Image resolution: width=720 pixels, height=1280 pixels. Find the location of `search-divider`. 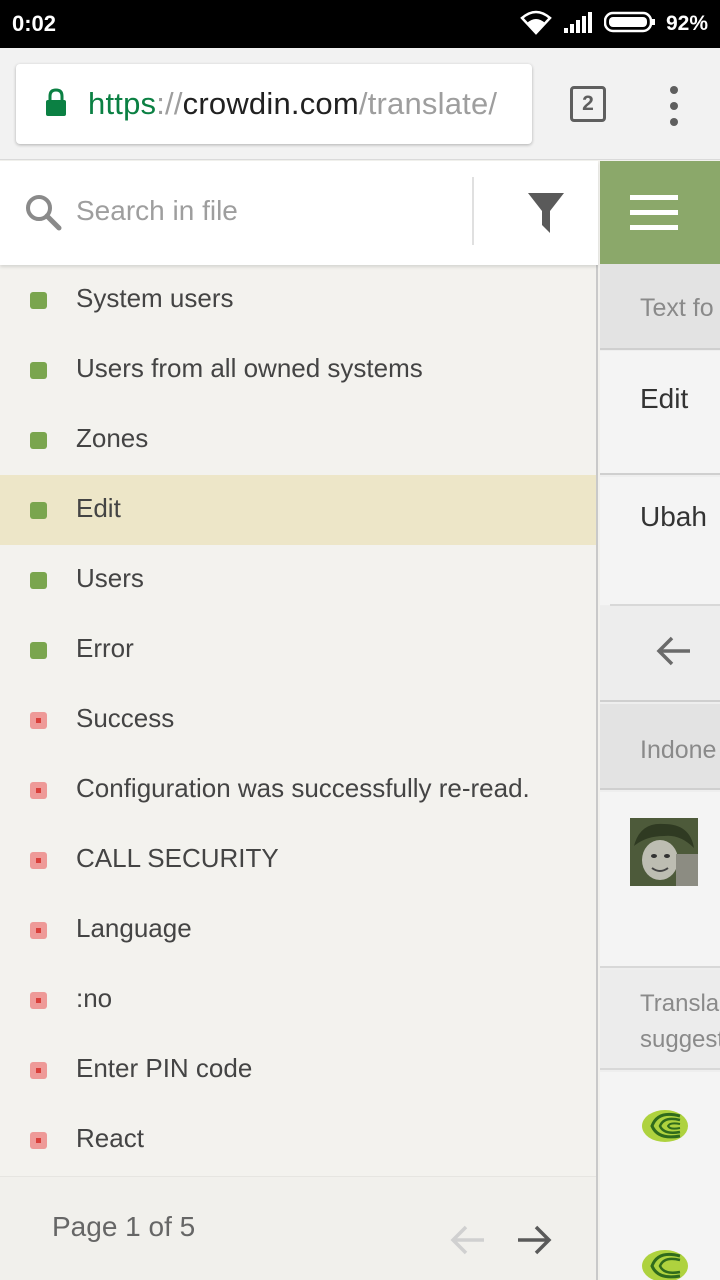

search-divider is located at coordinates (473, 211).